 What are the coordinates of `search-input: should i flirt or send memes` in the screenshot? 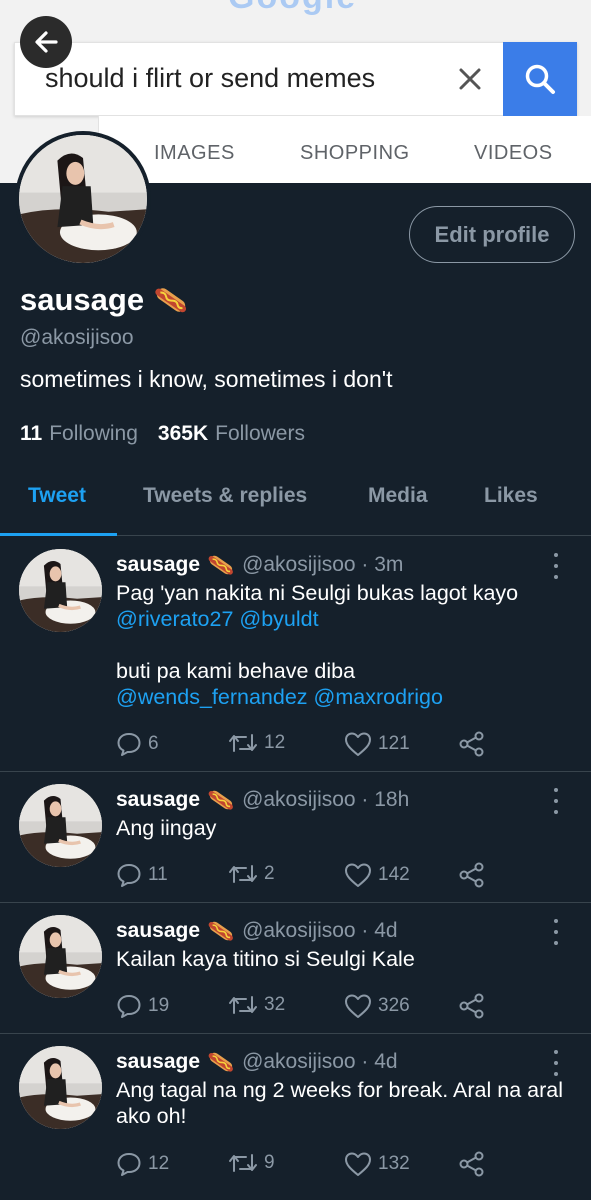 It's located at (210, 78).